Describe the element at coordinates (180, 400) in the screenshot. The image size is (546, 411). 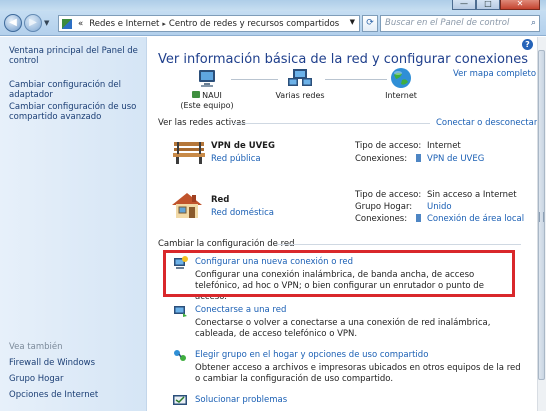
I see `troubleshoot-icon` at that location.